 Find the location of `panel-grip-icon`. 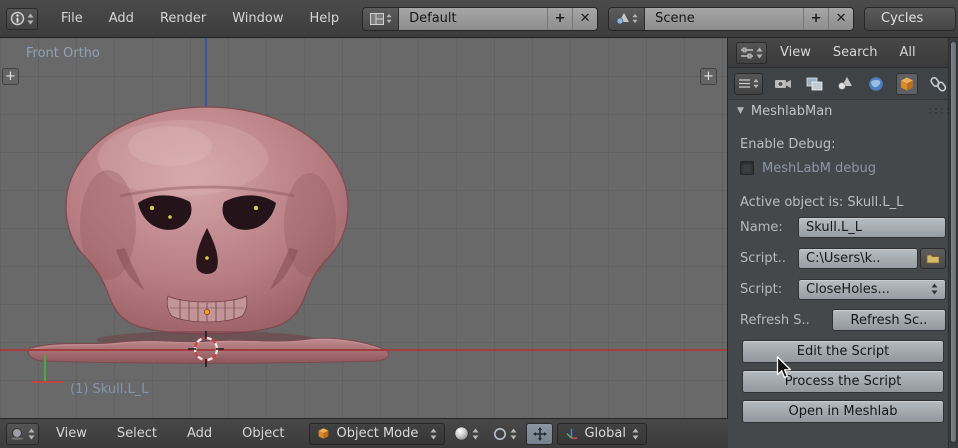

panel-grip-icon is located at coordinates (938, 111).